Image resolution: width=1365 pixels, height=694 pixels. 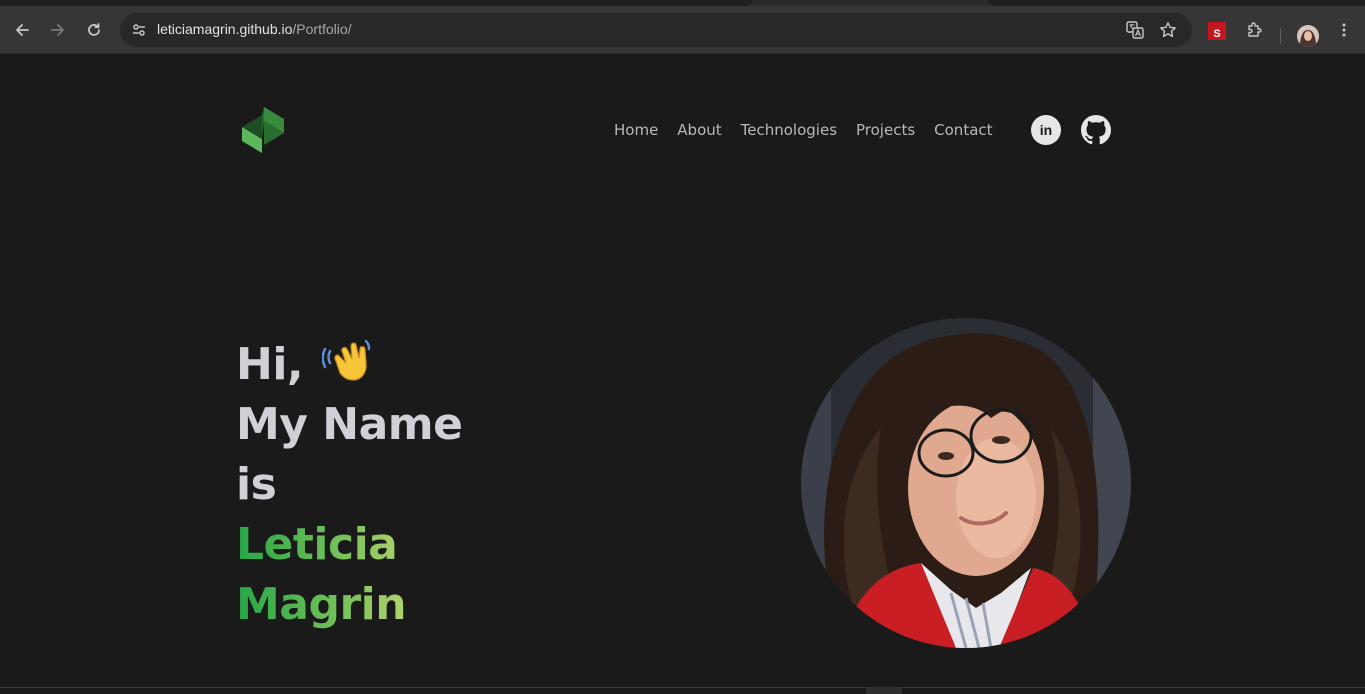 I want to click on extension-s-button: S, so click(x=1217, y=31).